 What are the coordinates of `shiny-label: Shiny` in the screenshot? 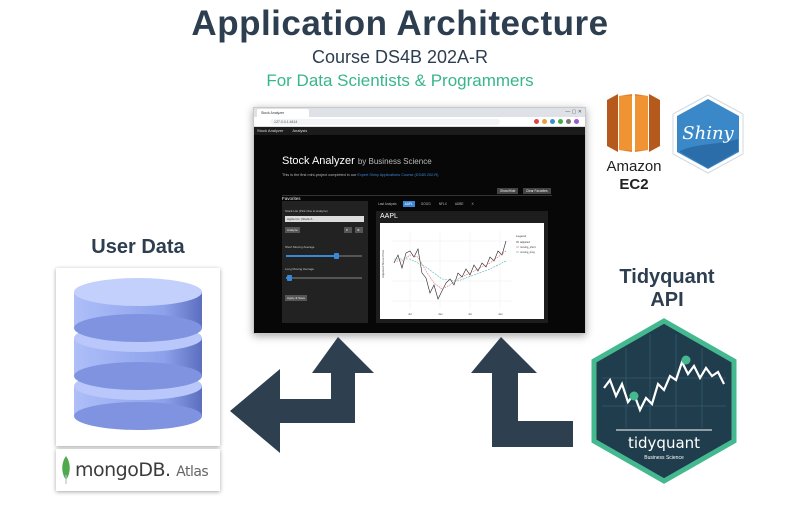 It's located at (708, 133).